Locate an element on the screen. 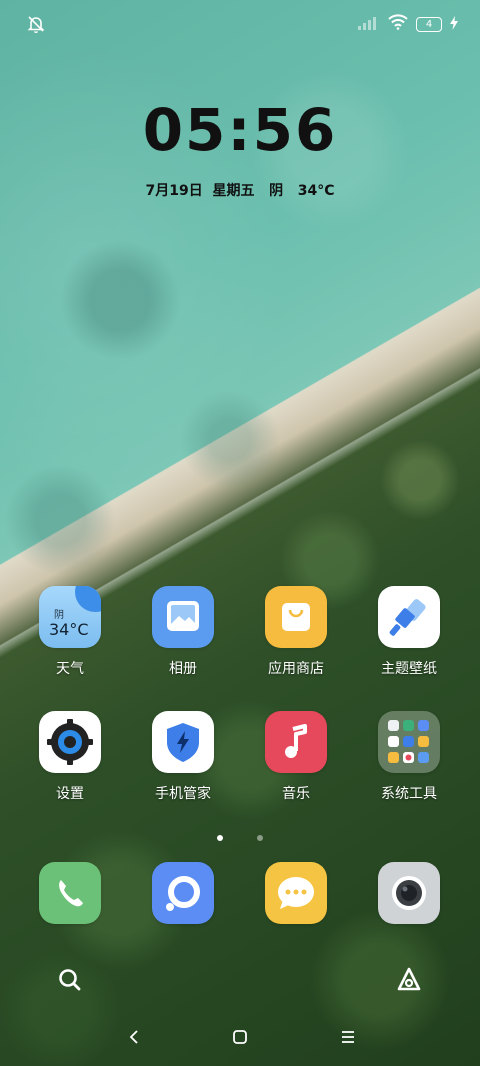 The image size is (480, 1066). app-label: 音乐 is located at coordinates (296, 794).